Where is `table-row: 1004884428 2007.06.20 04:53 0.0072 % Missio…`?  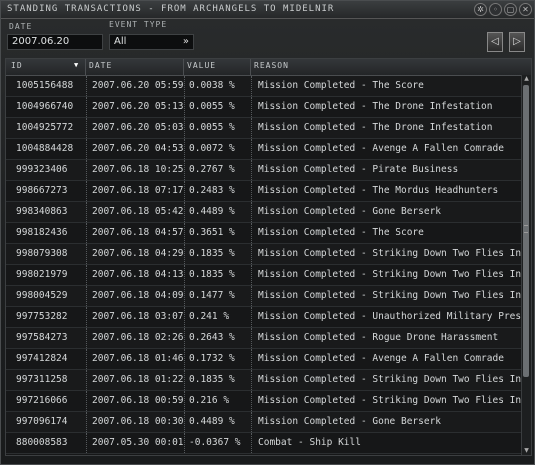 table-row: 1004884428 2007.06.20 04:53 0.0072 % Missio… is located at coordinates (264, 149).